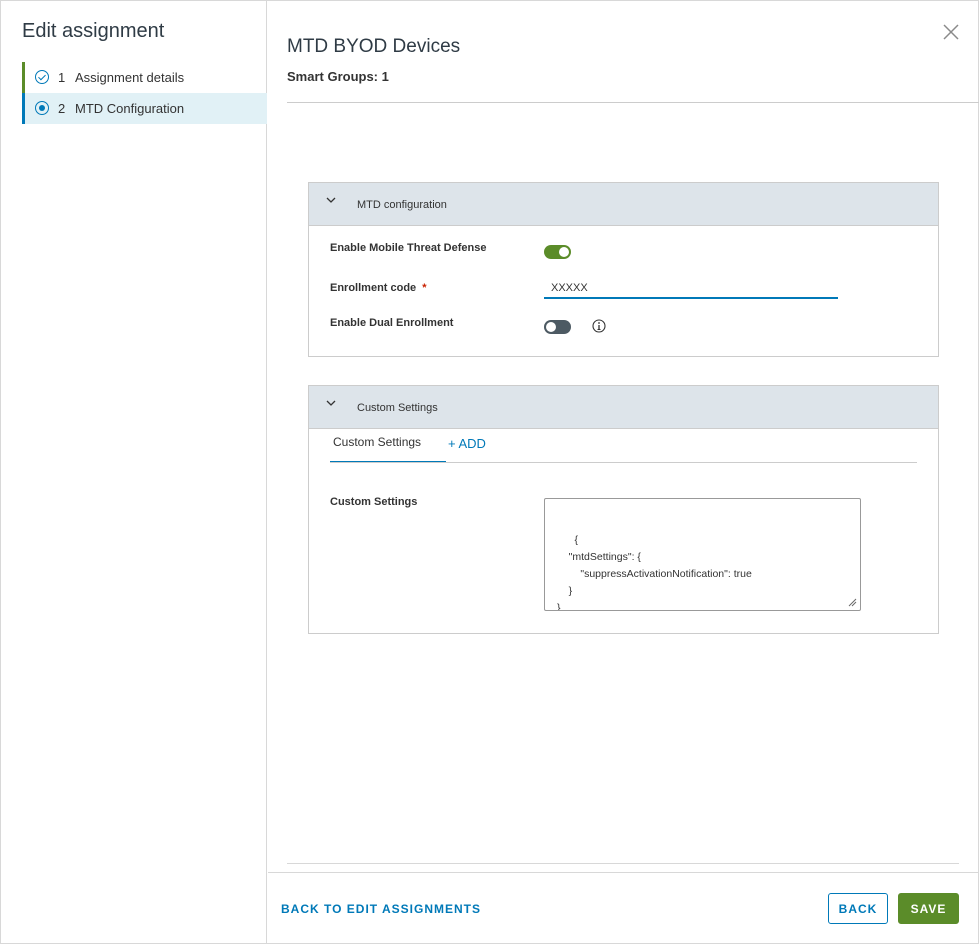 Image resolution: width=979 pixels, height=944 pixels. Describe the element at coordinates (858, 908) in the screenshot. I see `back-button: BACK` at that location.